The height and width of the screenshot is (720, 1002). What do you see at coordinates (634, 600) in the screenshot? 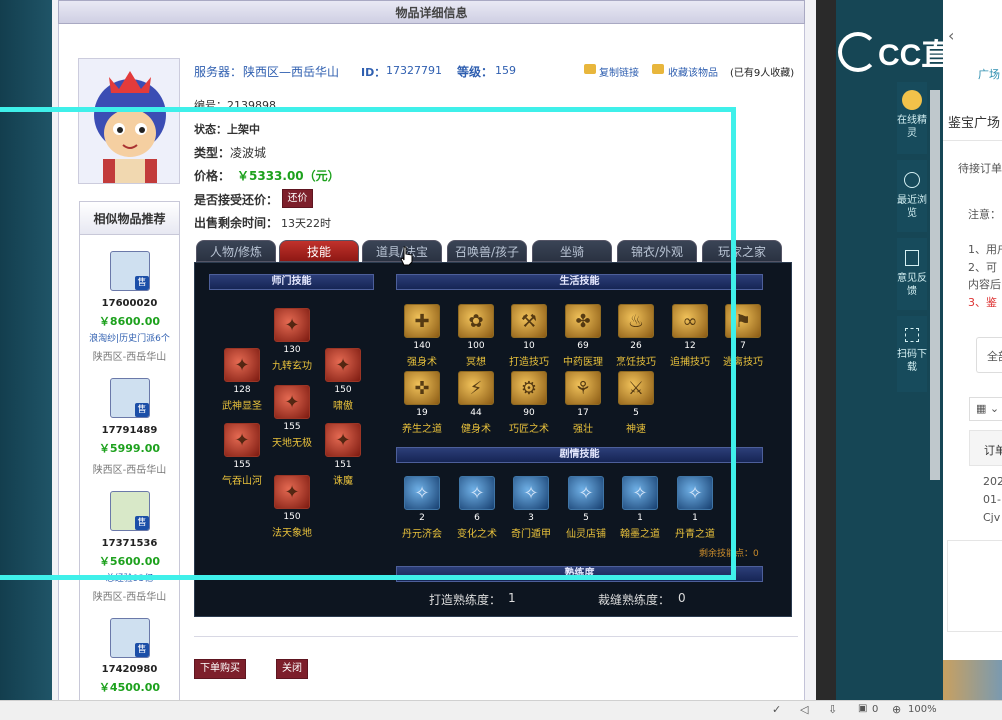
I see `tailor-proficiency-label: 裁缝熟练度：` at bounding box center [634, 600].